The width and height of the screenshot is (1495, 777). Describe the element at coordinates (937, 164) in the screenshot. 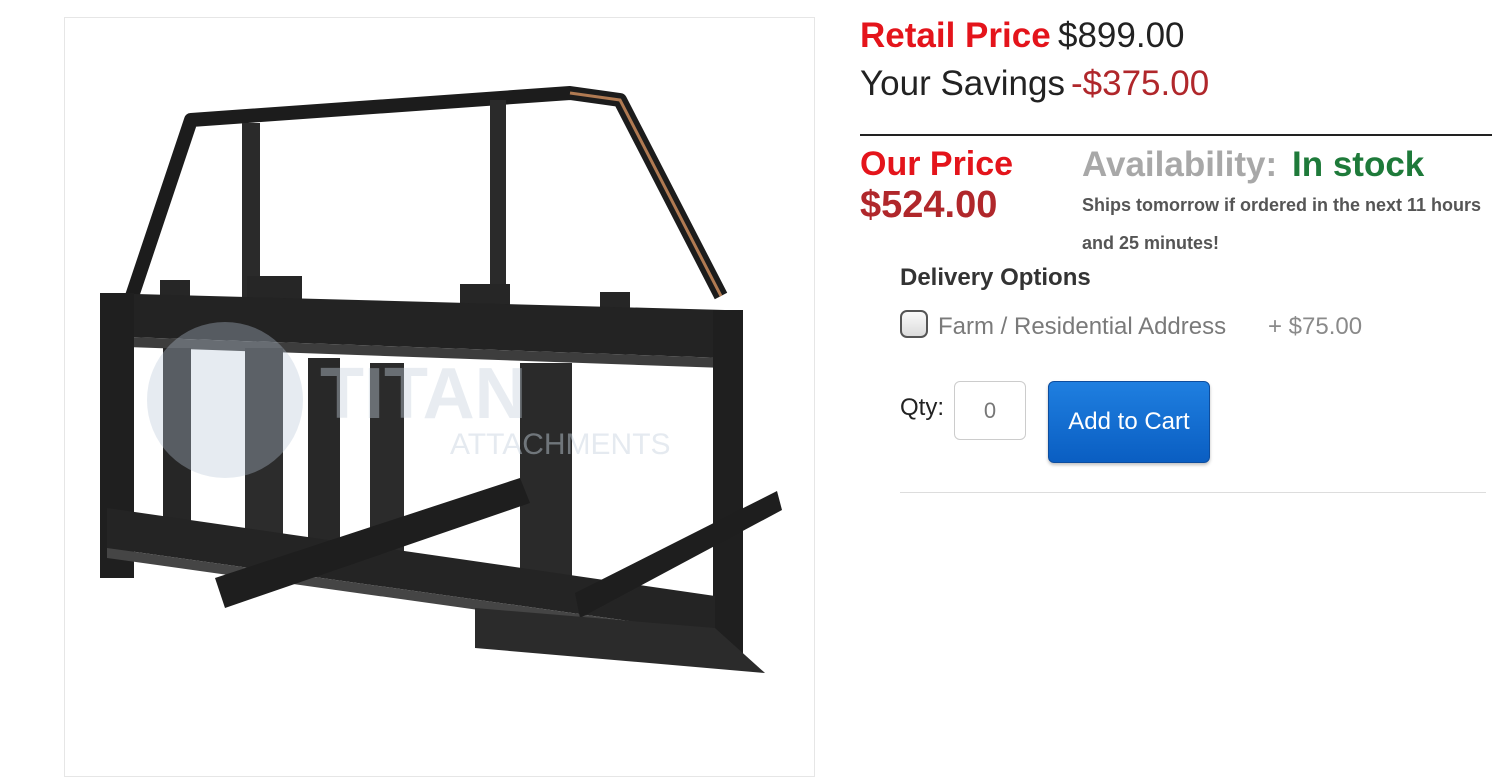

I see `our-price-label: Our Price` at that location.